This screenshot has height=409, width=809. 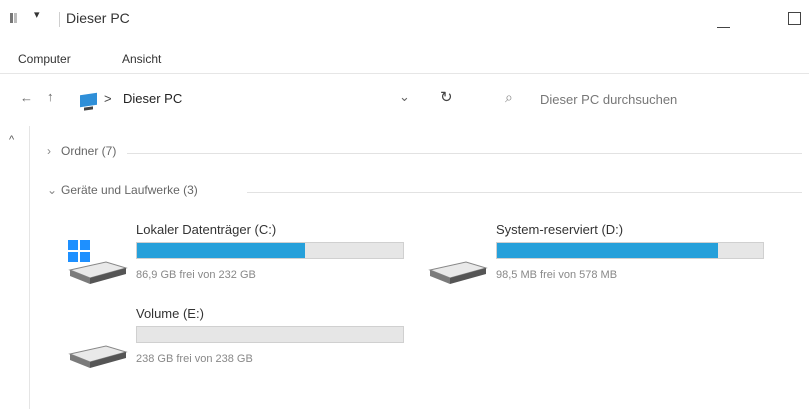 What do you see at coordinates (196, 275) in the screenshot?
I see `drive-free-space: 86,9 GB frei von 232 GB` at bounding box center [196, 275].